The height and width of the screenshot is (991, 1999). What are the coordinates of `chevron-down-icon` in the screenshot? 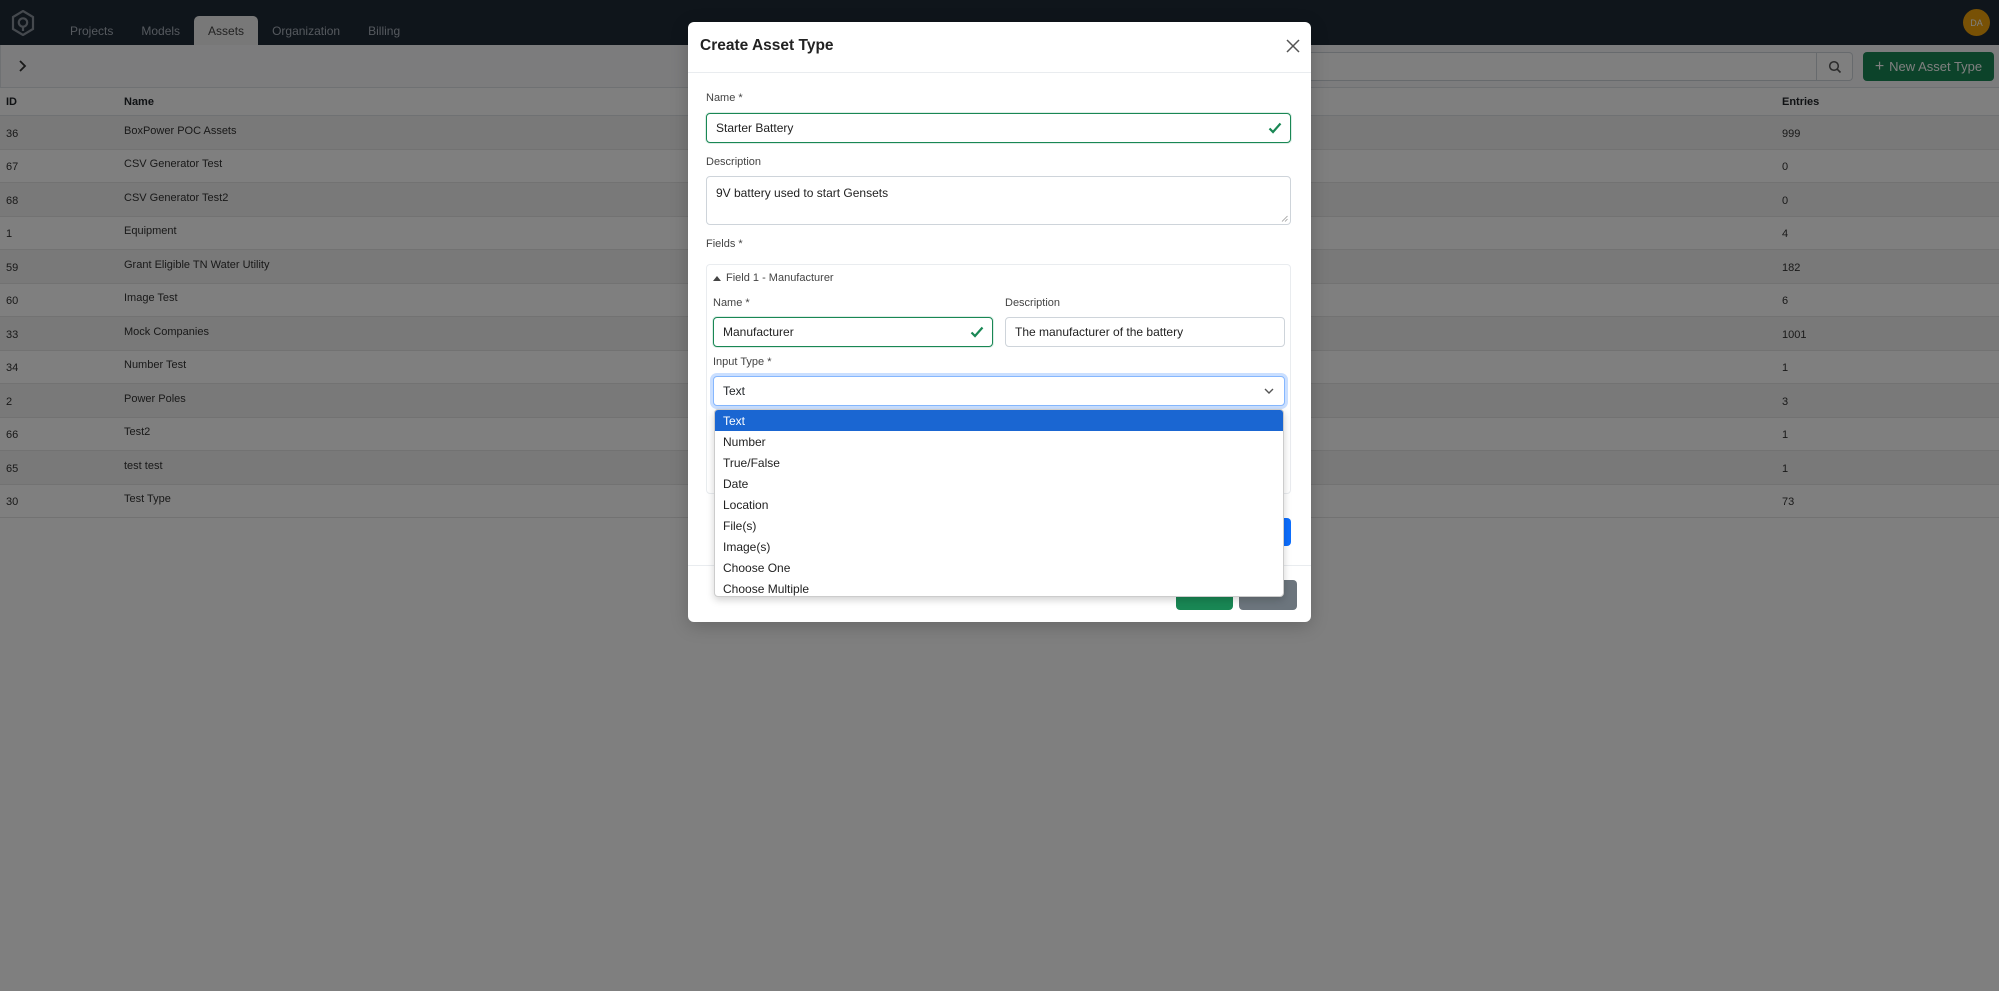 It's located at (1269, 391).